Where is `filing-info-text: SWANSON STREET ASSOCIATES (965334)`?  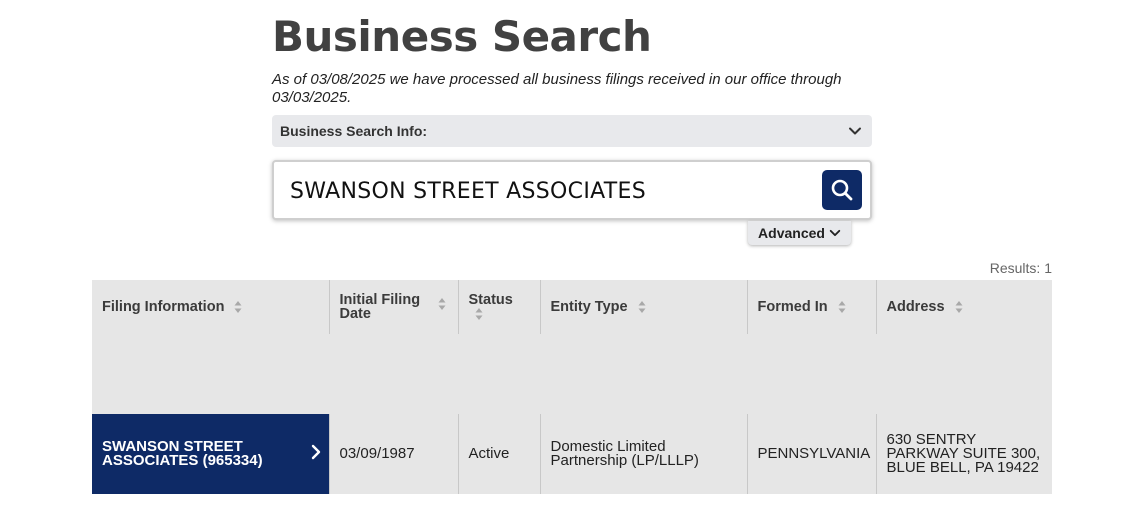 filing-info-text: SWANSON STREET ASSOCIATES (965334) is located at coordinates (182, 453).